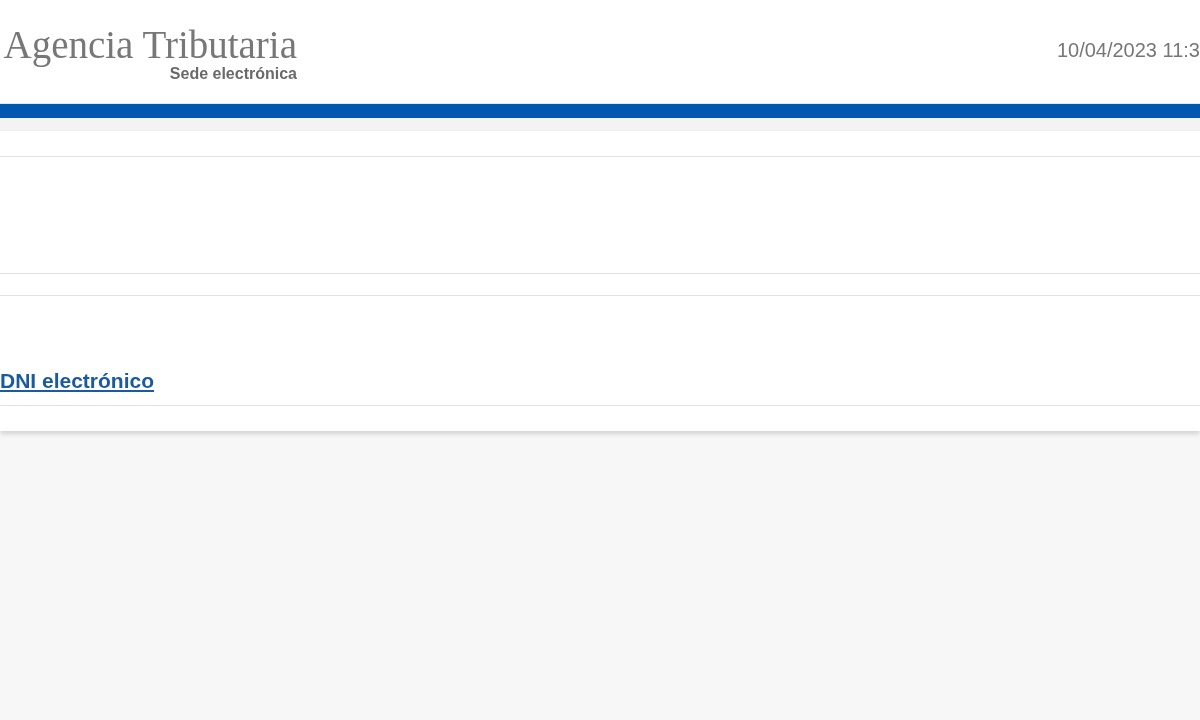 Image resolution: width=1200 pixels, height=720 pixels. Describe the element at coordinates (150, 45) in the screenshot. I see `logo-title: Agencia Tributaria` at that location.